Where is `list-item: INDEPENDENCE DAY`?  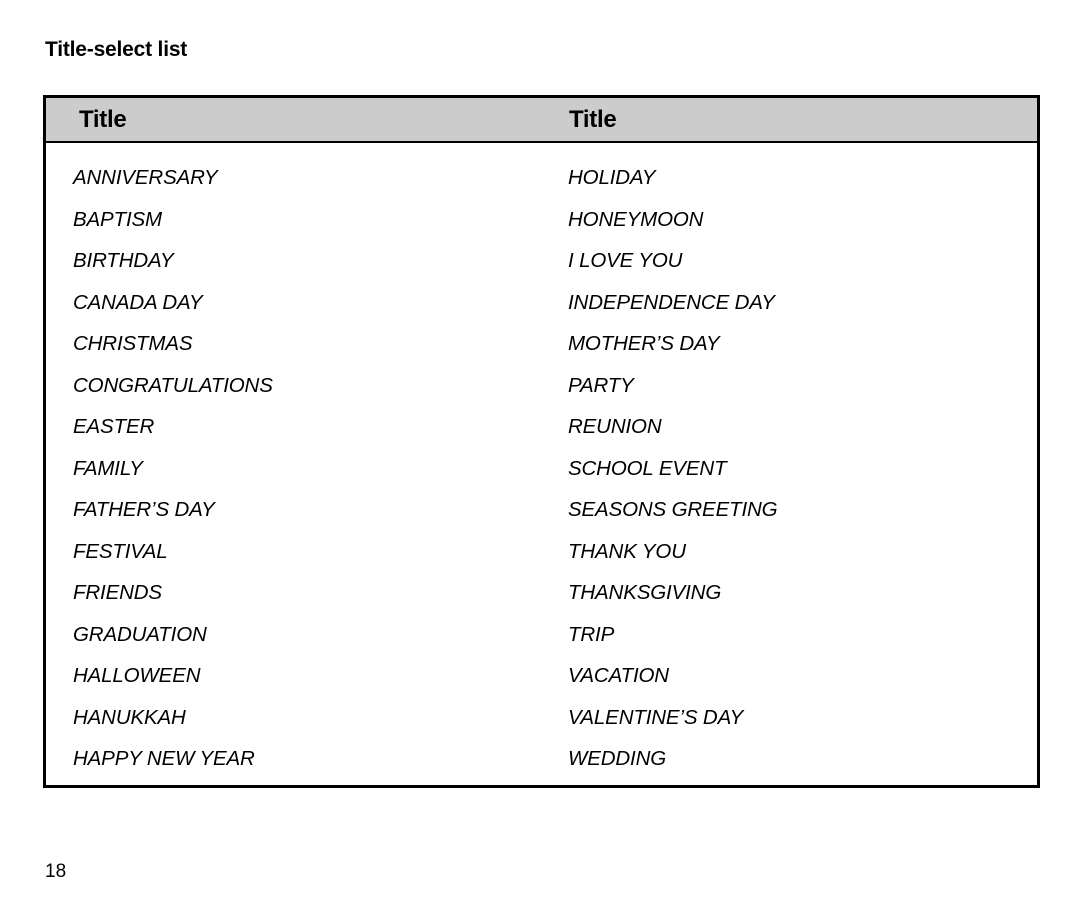
list-item: INDEPENDENCE DAY is located at coordinates (672, 303).